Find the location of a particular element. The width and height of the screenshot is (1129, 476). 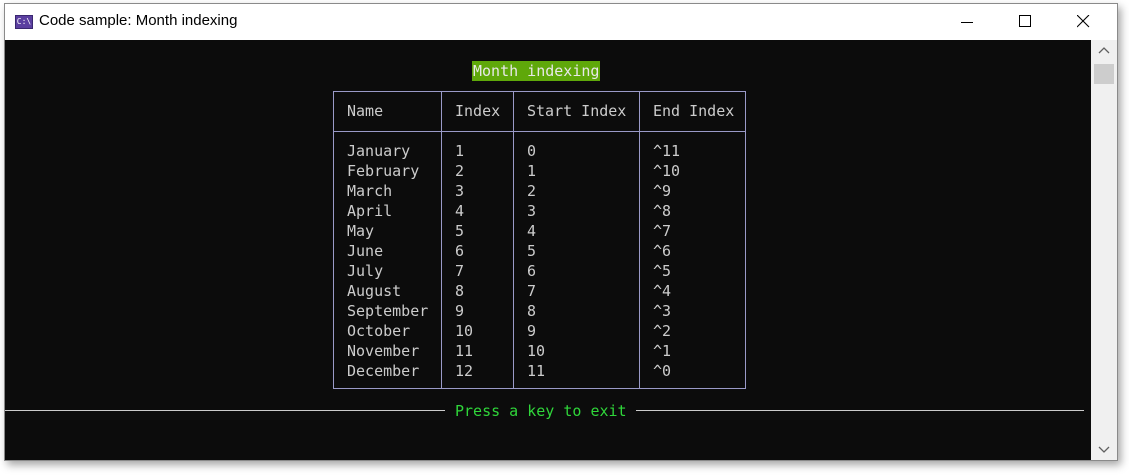

cell-start-index: 6 is located at coordinates (532, 271).